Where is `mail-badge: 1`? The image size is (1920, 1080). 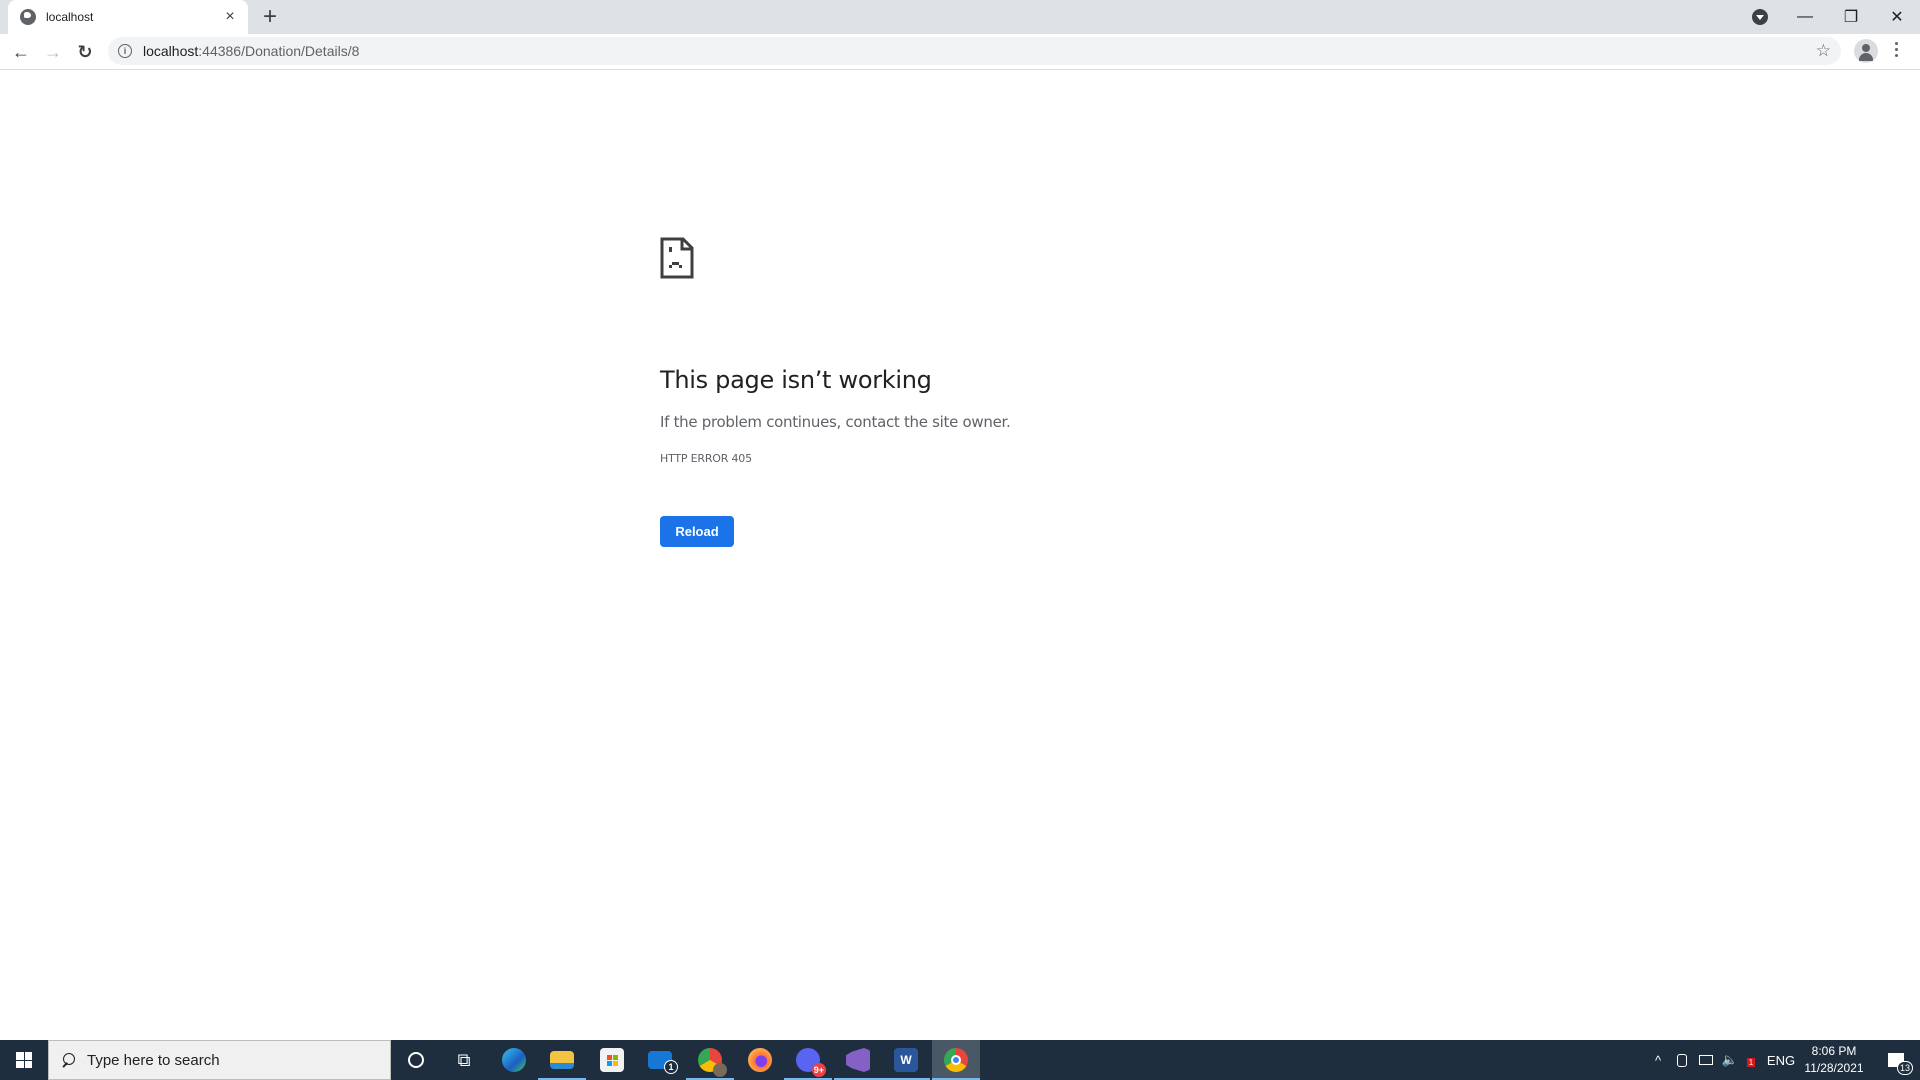 mail-badge: 1 is located at coordinates (671, 1067).